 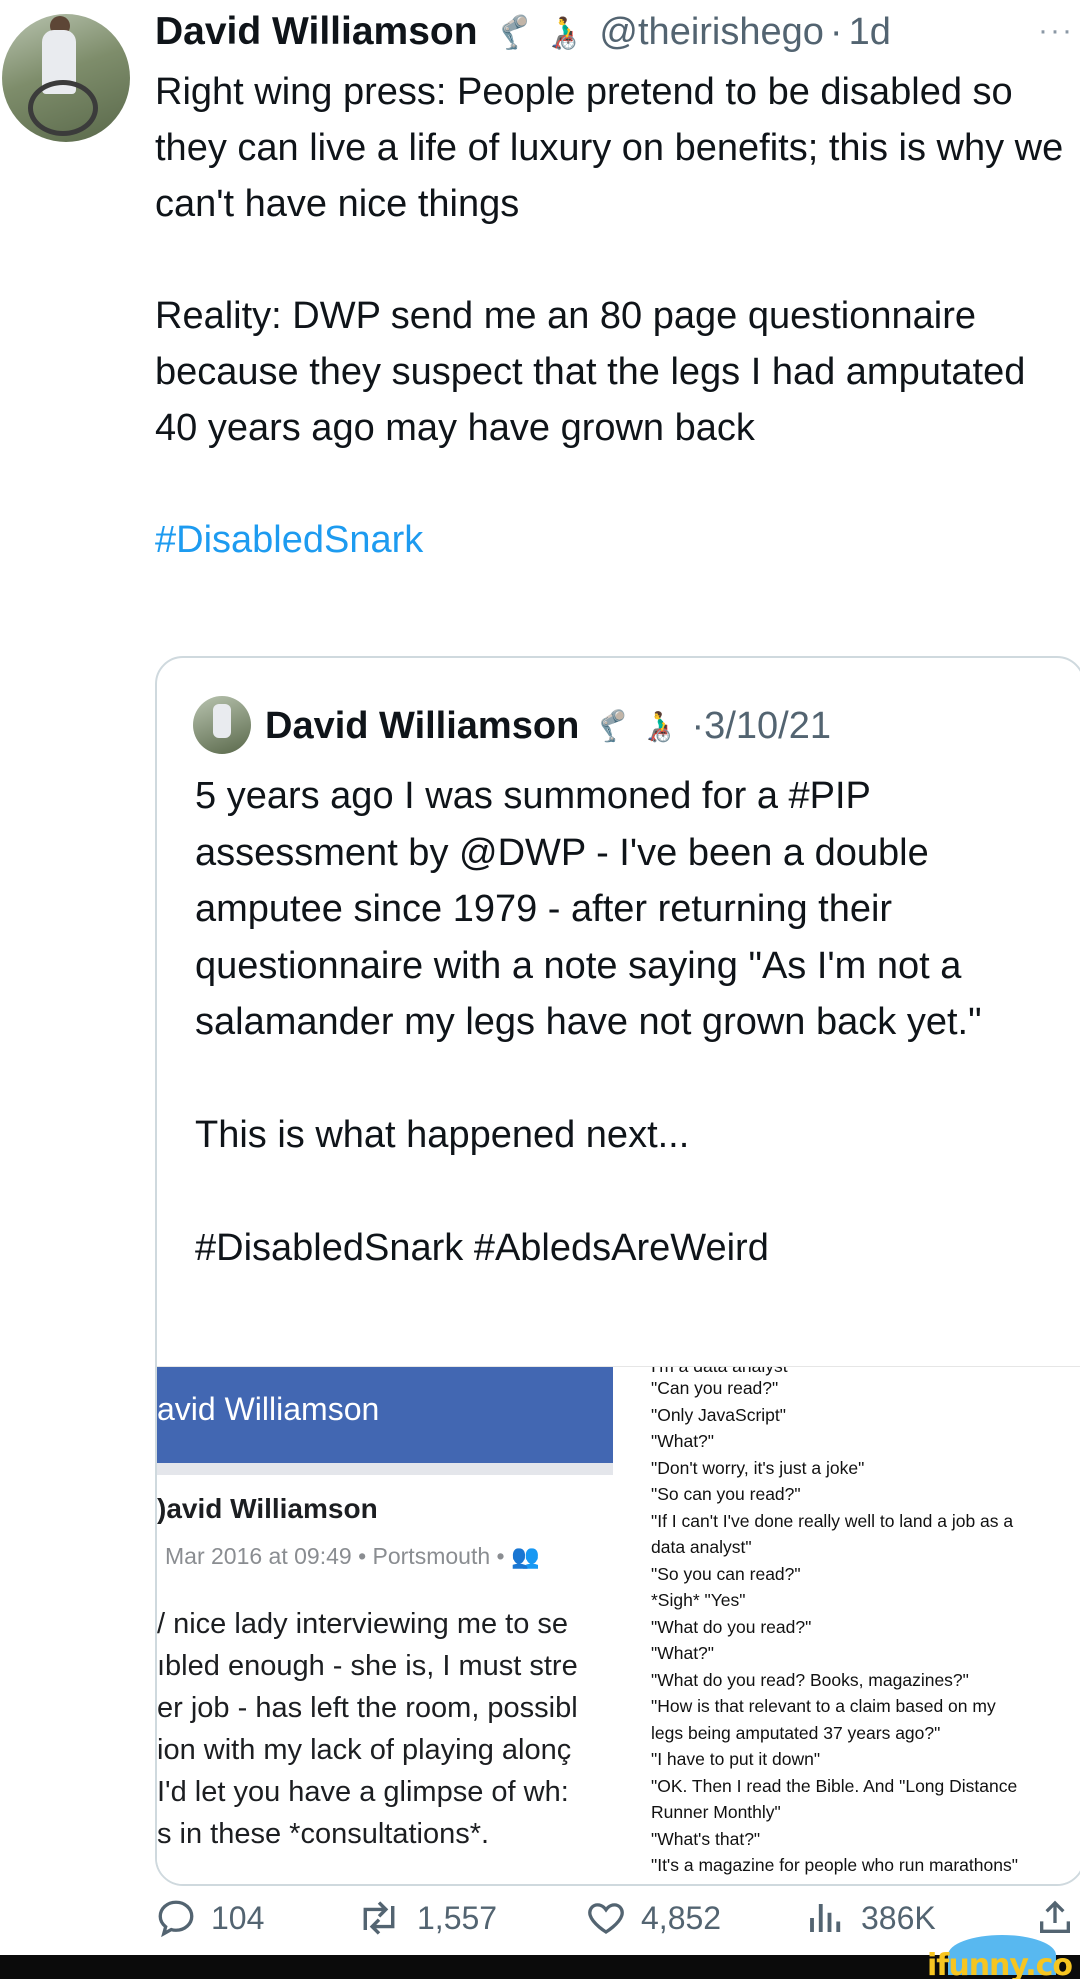 What do you see at coordinates (379, 1918) in the screenshot?
I see `retweet-icon` at bounding box center [379, 1918].